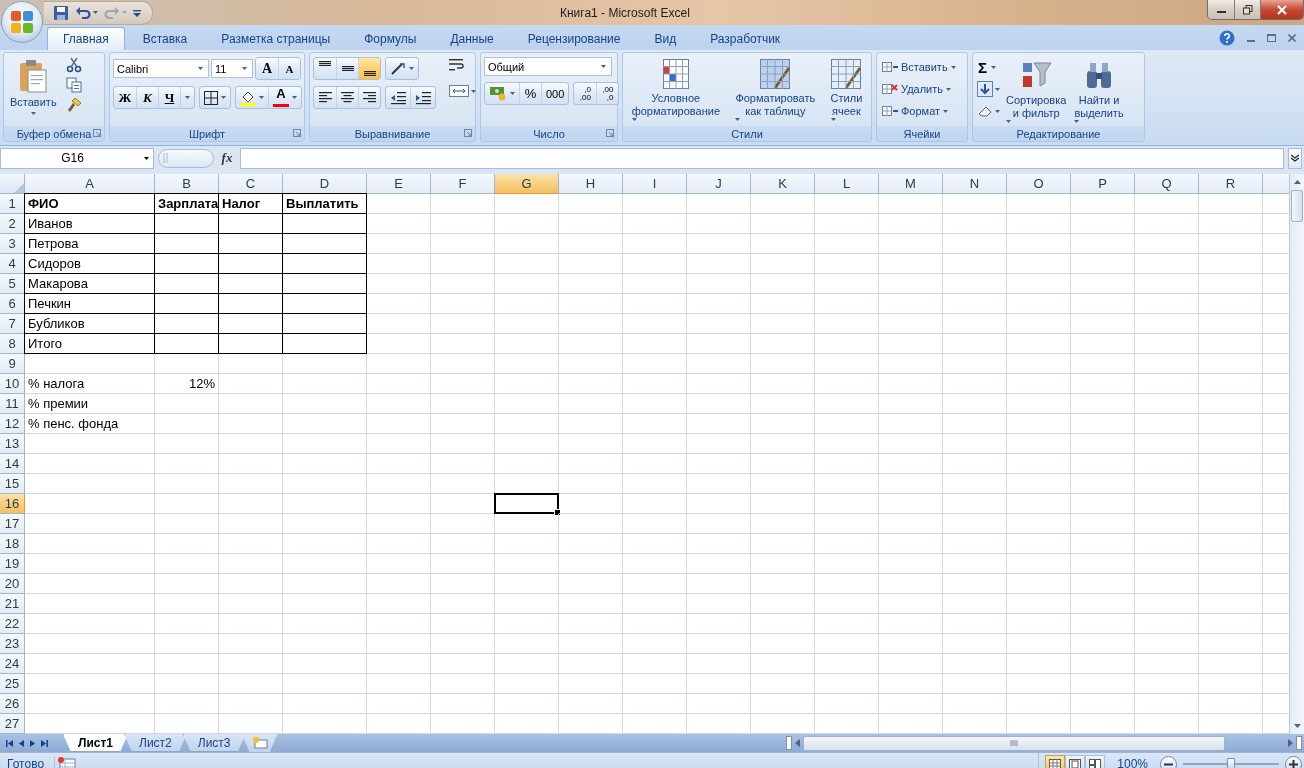 This screenshot has height=768, width=1304. What do you see at coordinates (526, 503) in the screenshot?
I see `active-cell` at bounding box center [526, 503].